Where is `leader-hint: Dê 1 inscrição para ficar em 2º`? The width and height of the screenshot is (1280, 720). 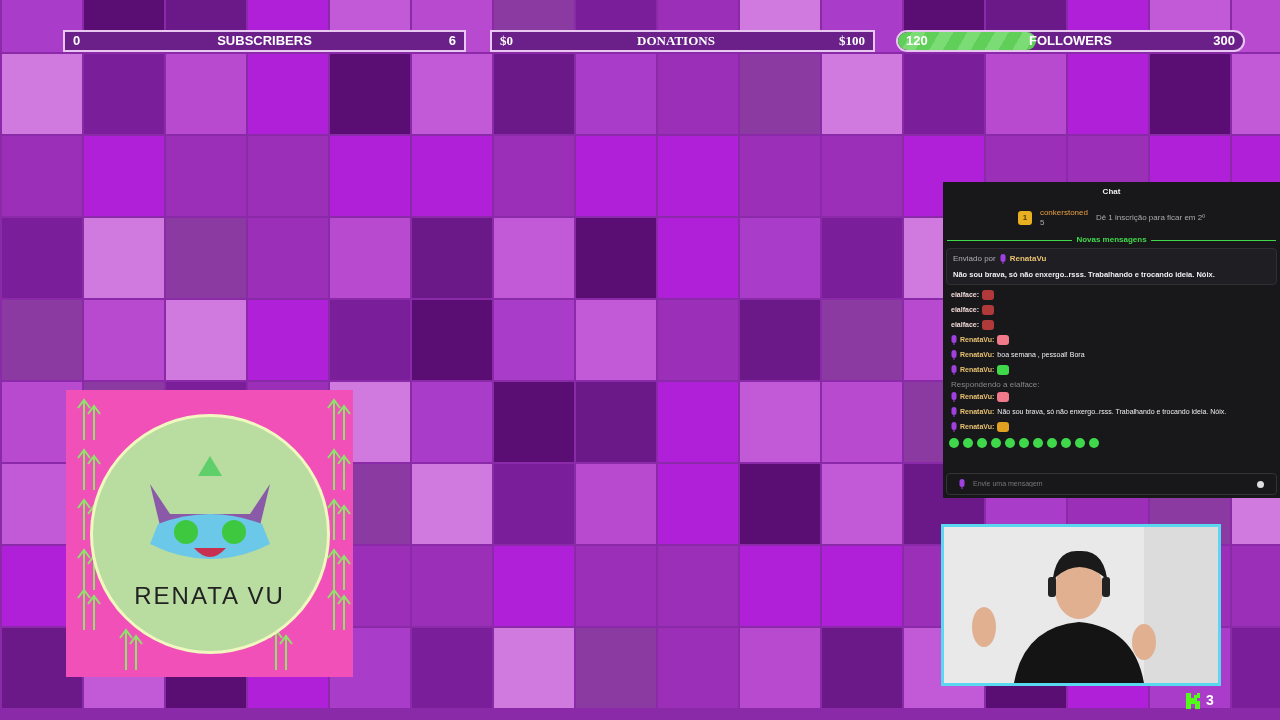 leader-hint: Dê 1 inscrição para ficar em 2º is located at coordinates (1150, 218).